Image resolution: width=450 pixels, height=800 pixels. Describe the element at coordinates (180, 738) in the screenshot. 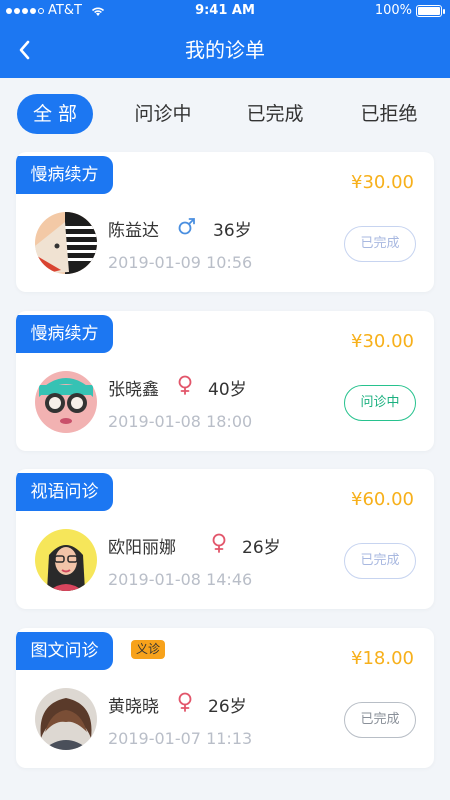

I see `order-date: 2019-01-07 11:13` at that location.